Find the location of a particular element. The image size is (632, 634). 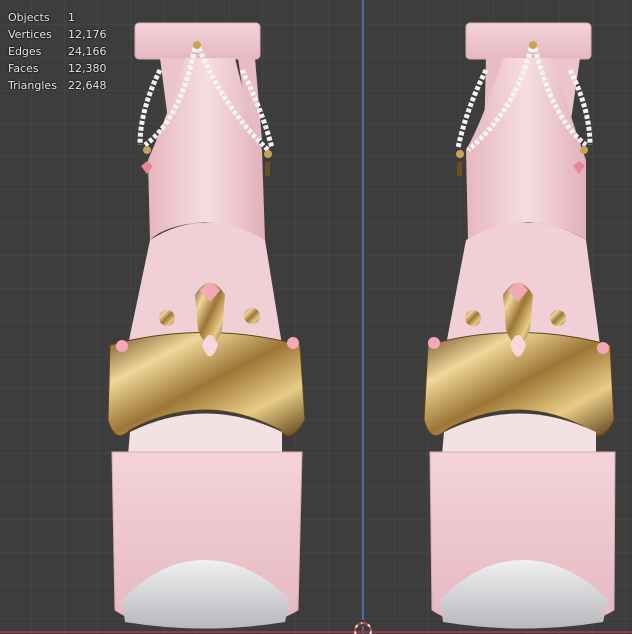

stat-row-triangles: Triangles 22,648 is located at coordinates (57, 85).